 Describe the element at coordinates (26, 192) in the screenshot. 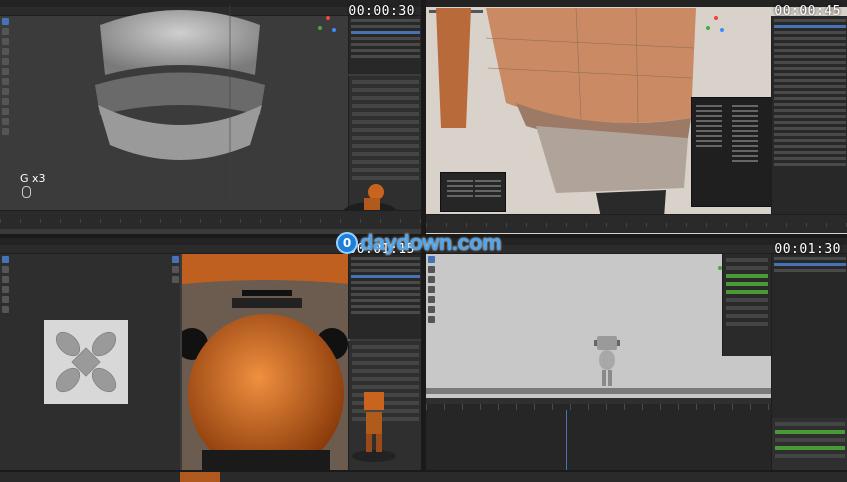

I see `mouse-icon` at that location.